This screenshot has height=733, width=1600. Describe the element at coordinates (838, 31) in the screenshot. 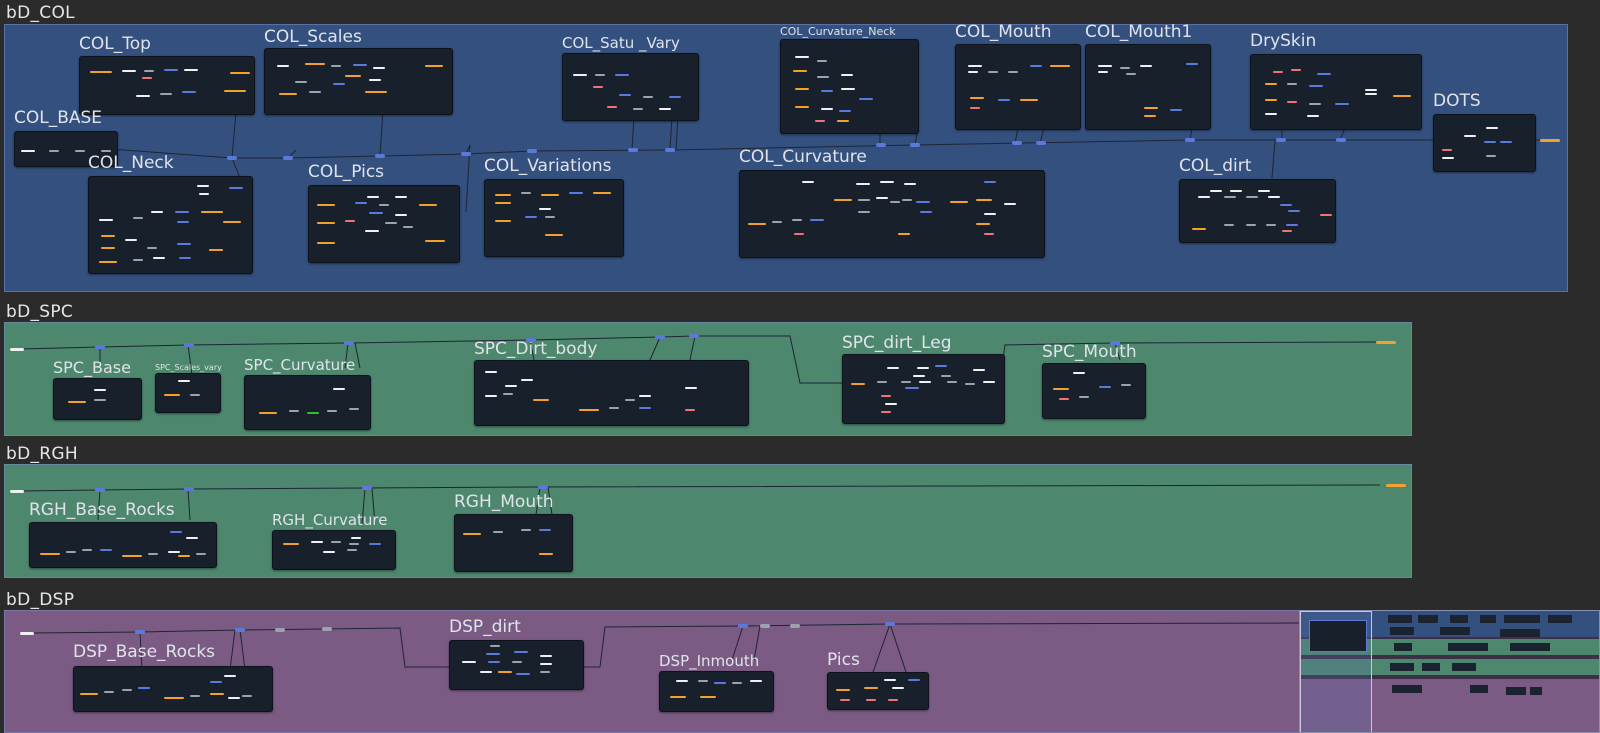

I see `node-title-col-curvature-neck: COL_Curvature_Neck` at that location.